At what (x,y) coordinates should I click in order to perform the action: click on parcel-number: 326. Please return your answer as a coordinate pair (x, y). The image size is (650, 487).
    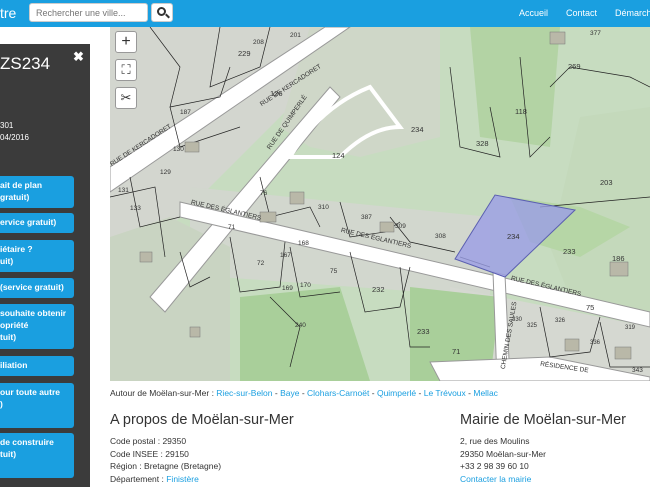
    Looking at the image, I should click on (560, 321).